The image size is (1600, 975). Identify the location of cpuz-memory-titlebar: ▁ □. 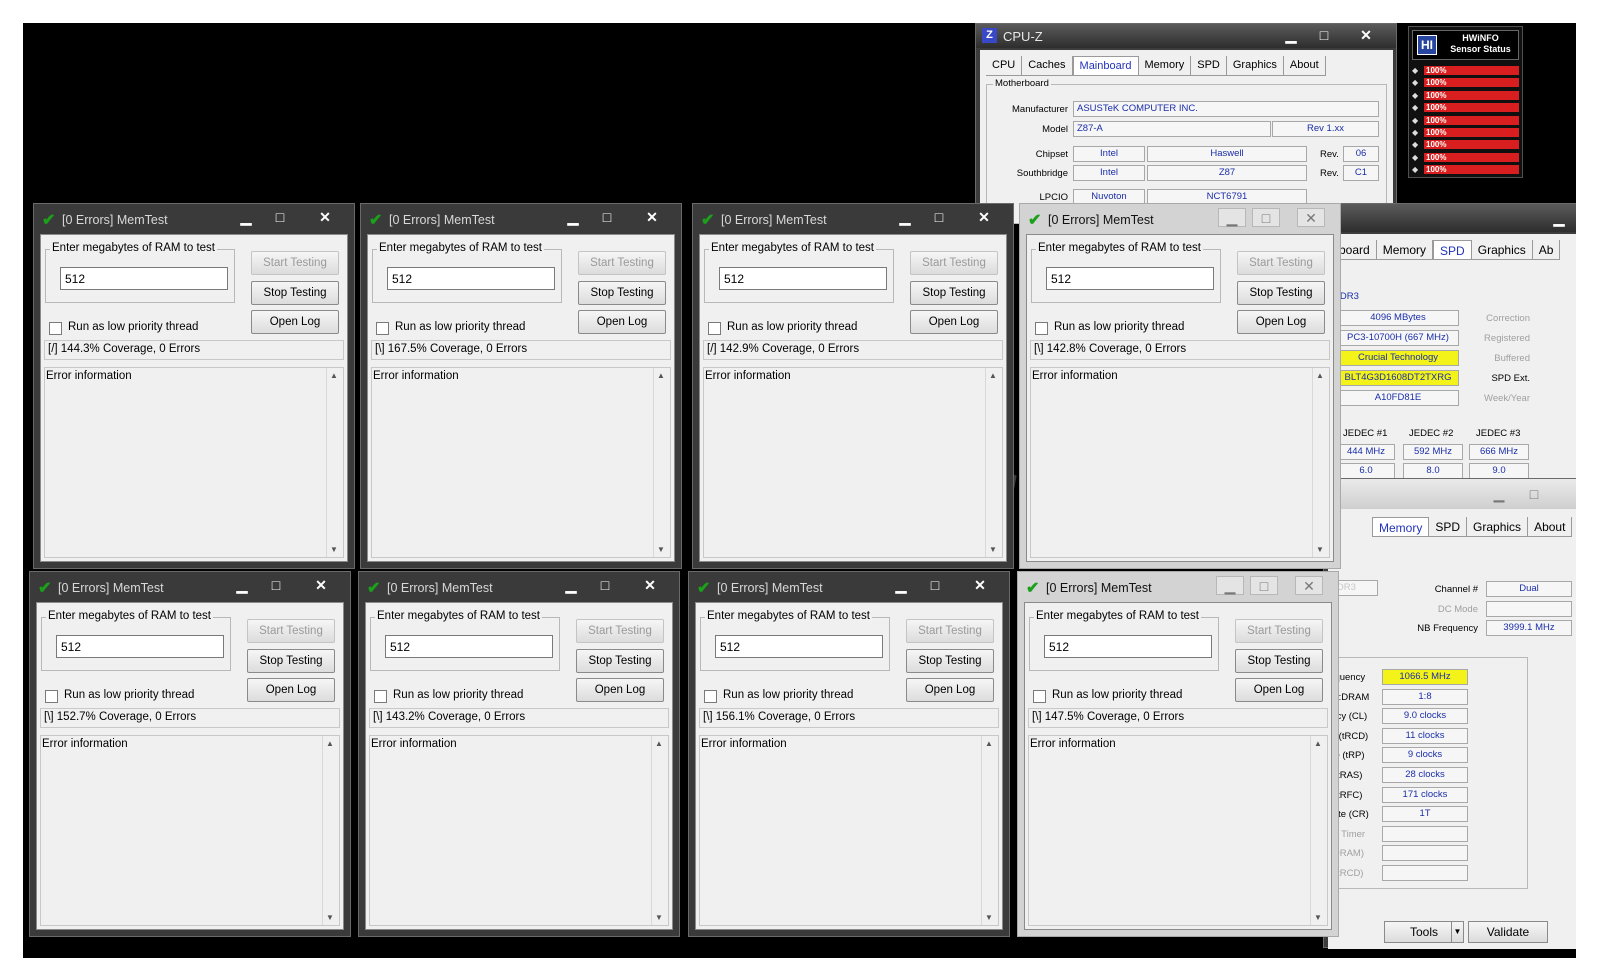
(1450, 494).